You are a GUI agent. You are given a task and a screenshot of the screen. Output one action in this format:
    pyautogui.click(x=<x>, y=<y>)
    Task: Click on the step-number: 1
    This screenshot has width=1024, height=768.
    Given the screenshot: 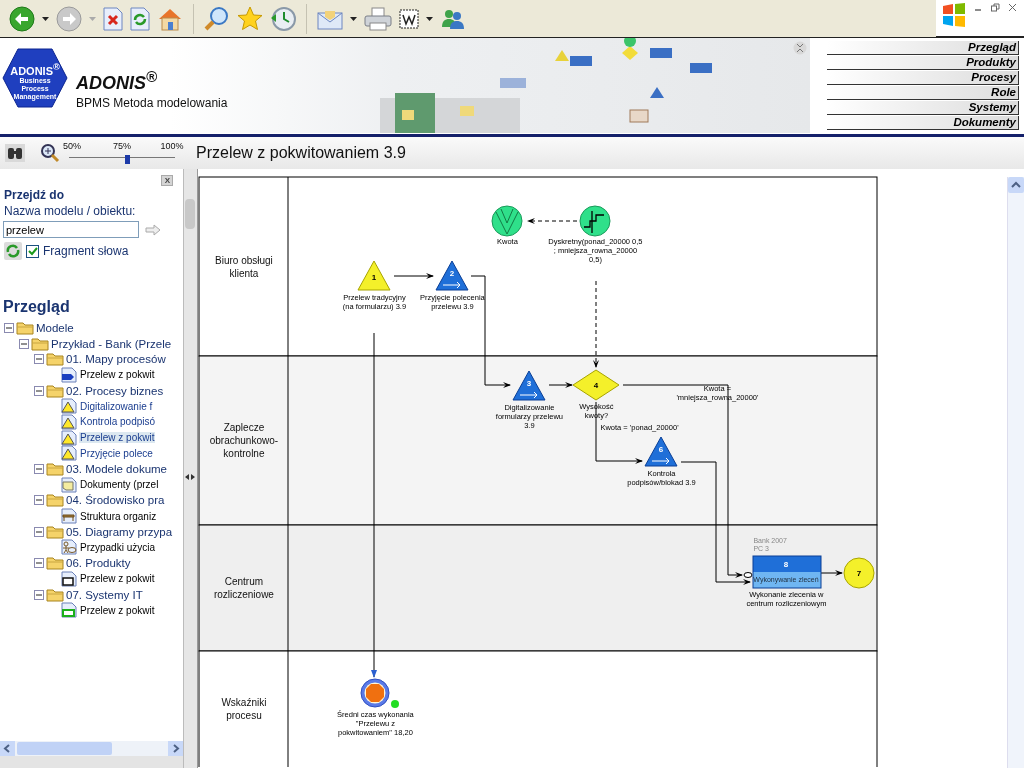 What is the action you would take?
    pyautogui.click(x=374, y=277)
    